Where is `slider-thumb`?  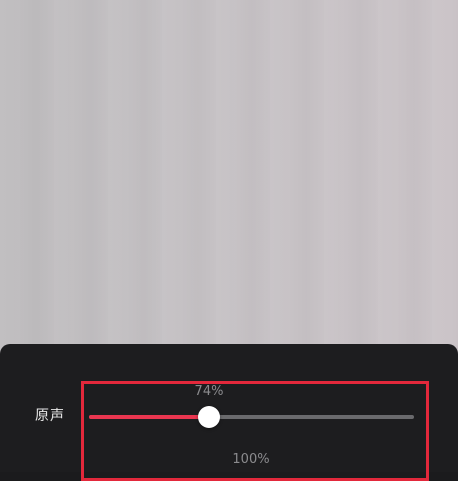
slider-thumb is located at coordinates (209, 417).